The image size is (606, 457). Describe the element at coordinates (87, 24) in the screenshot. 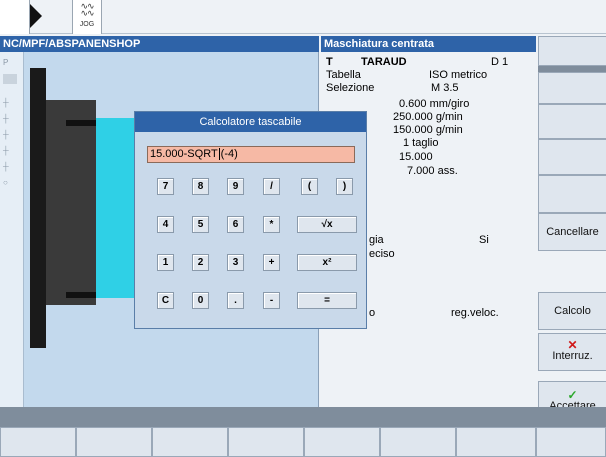

I see `jog-label: JOG` at that location.